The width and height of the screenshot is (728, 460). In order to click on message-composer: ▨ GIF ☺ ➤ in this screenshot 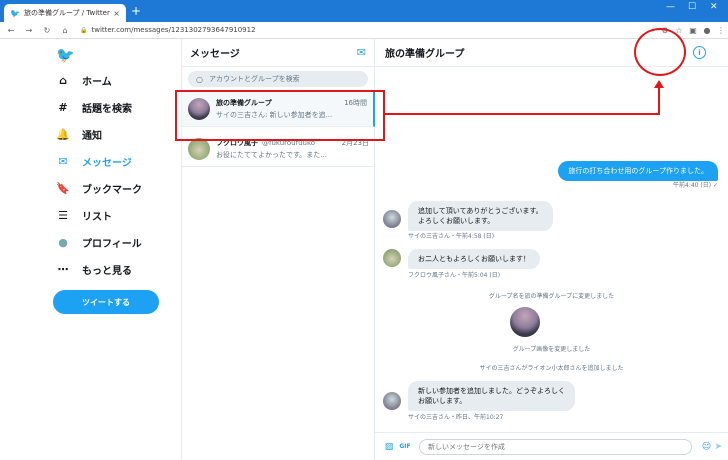, I will do `click(551, 446)`.